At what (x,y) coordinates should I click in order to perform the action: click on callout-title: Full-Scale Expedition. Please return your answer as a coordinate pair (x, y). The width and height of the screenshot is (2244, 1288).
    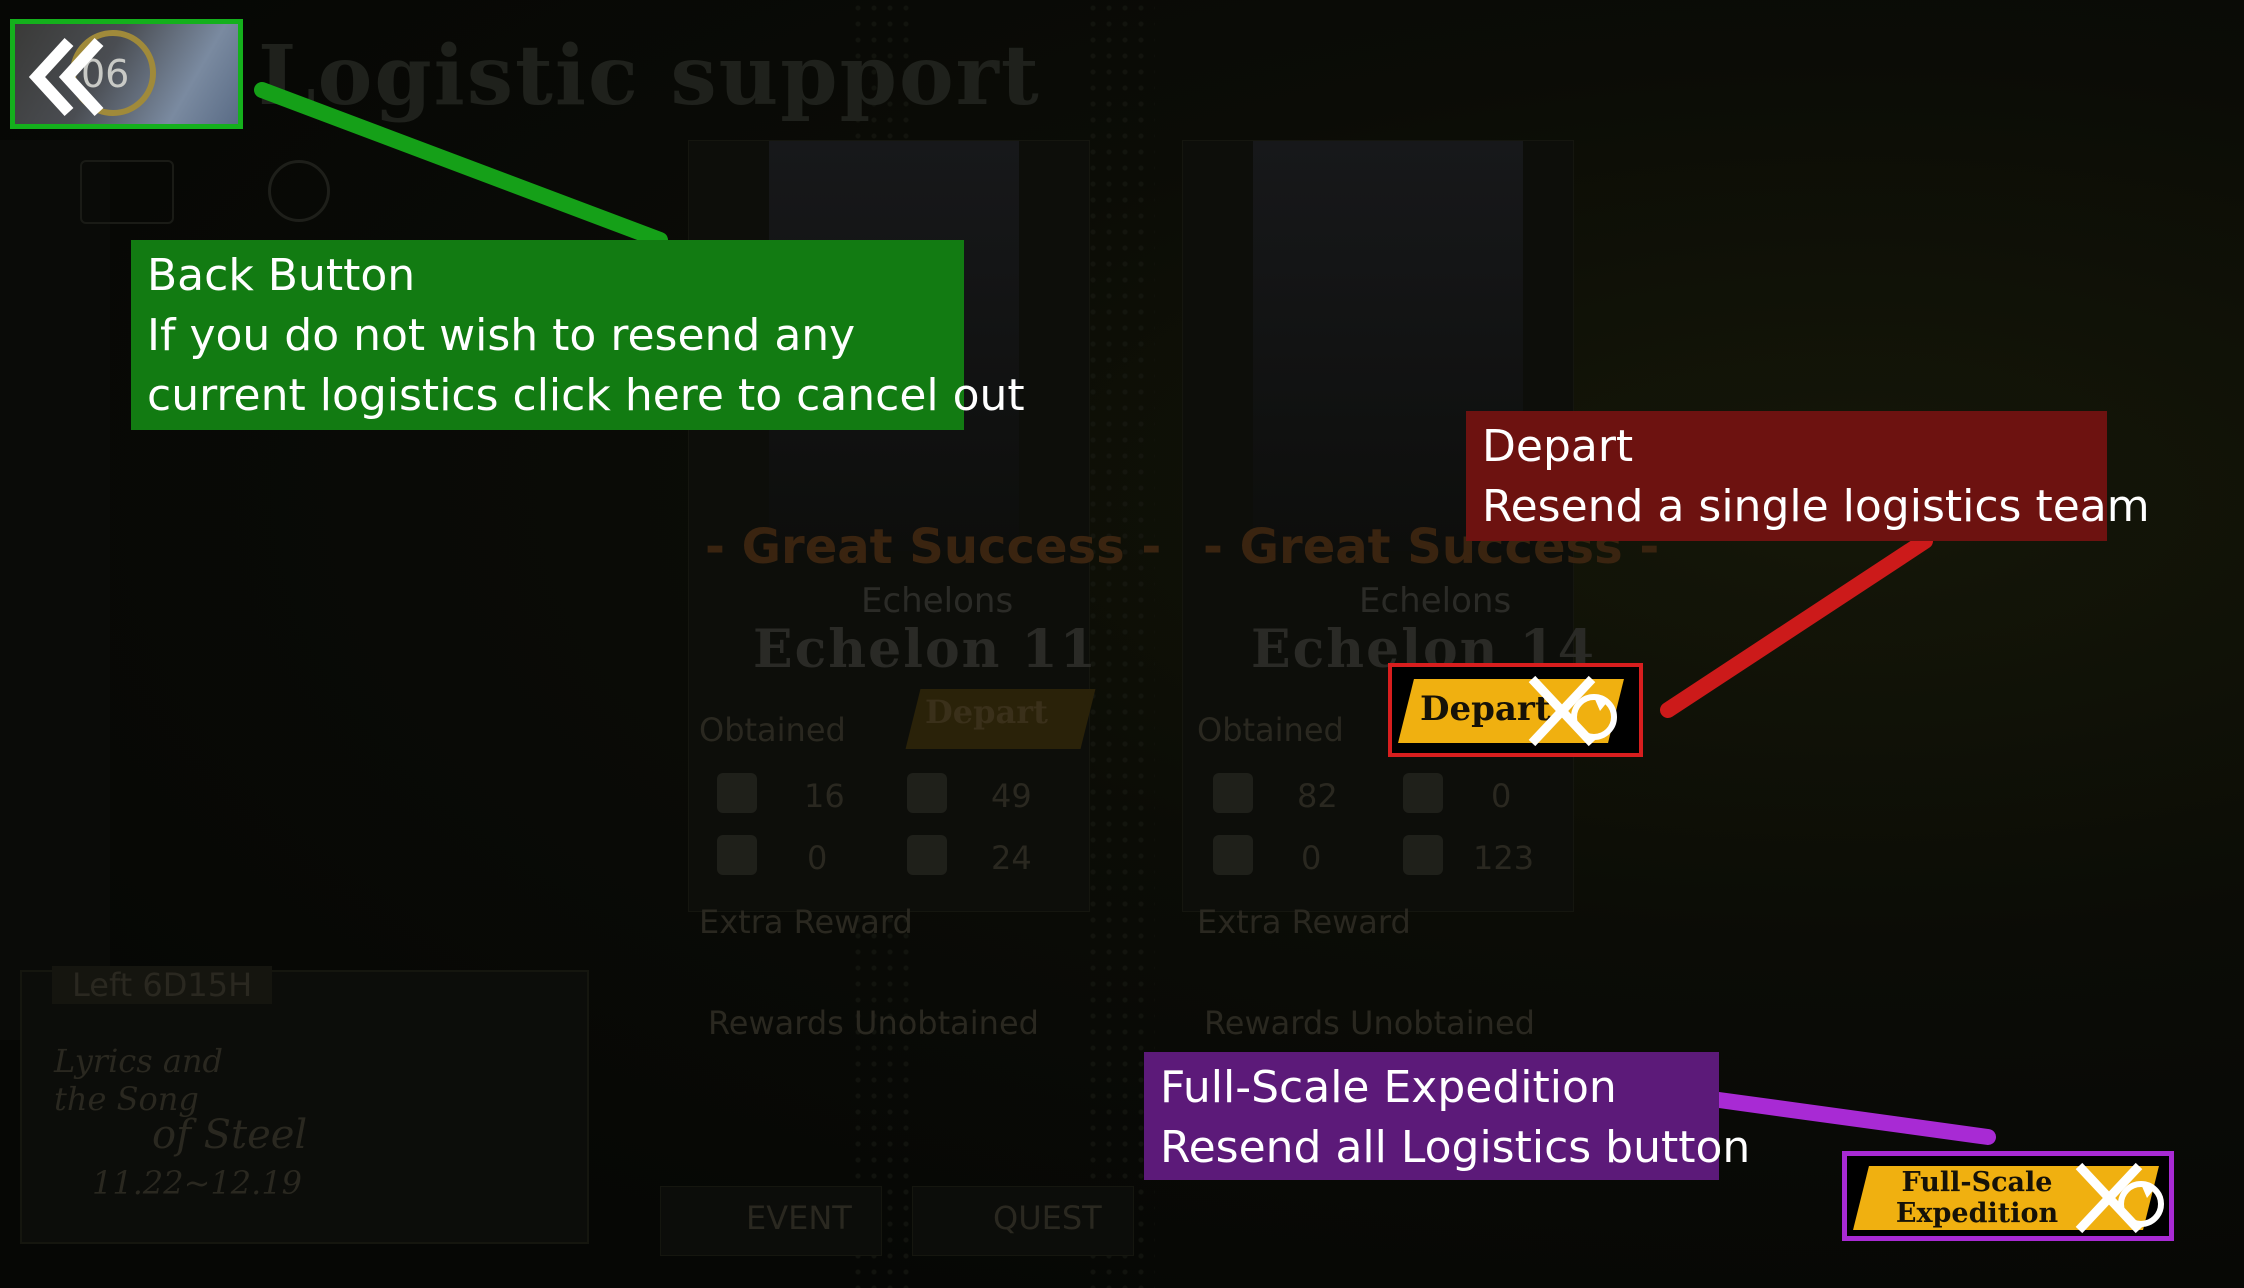
    Looking at the image, I should click on (1388, 1087).